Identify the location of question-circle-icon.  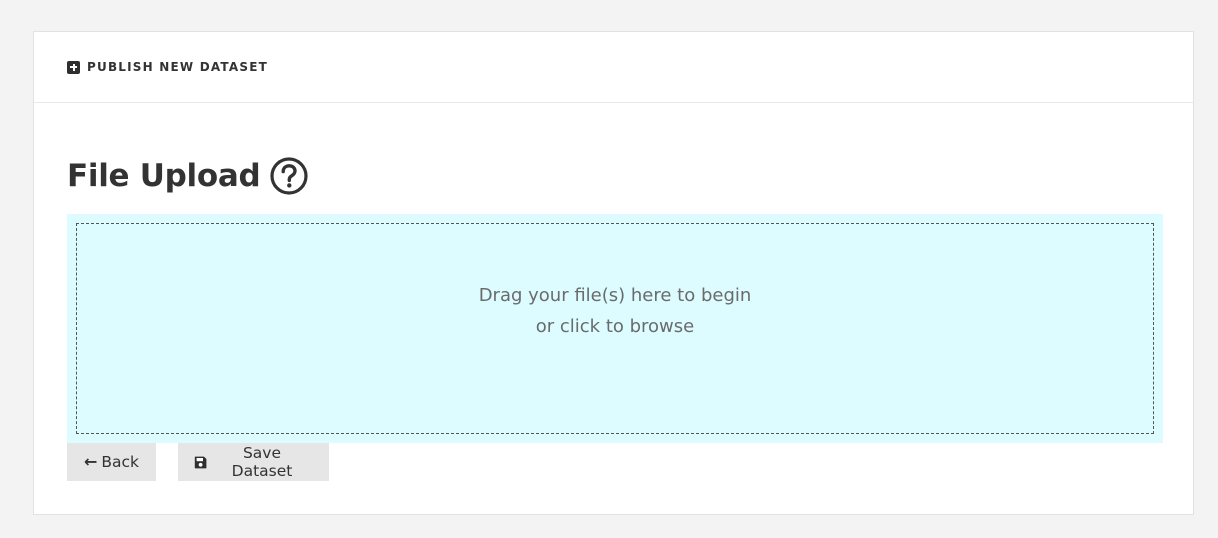
(289, 176).